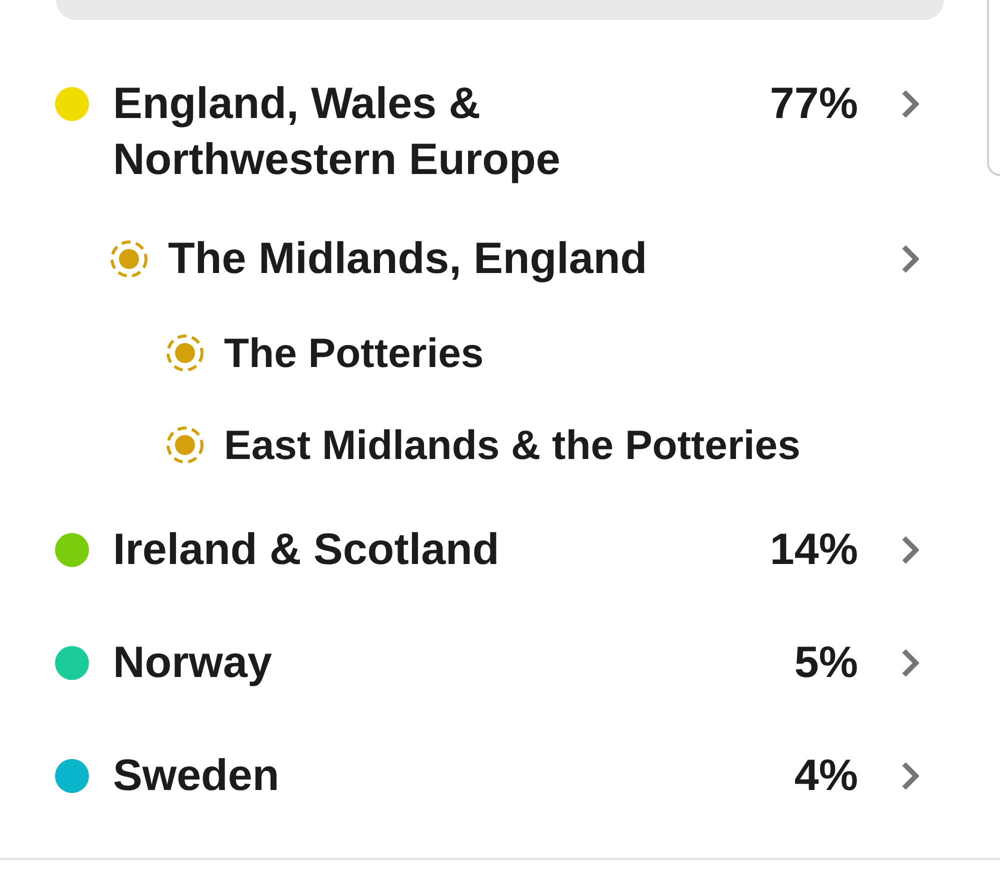 The height and width of the screenshot is (874, 1000). Describe the element at coordinates (354, 353) in the screenshot. I see `region-name: The Potteries` at that location.